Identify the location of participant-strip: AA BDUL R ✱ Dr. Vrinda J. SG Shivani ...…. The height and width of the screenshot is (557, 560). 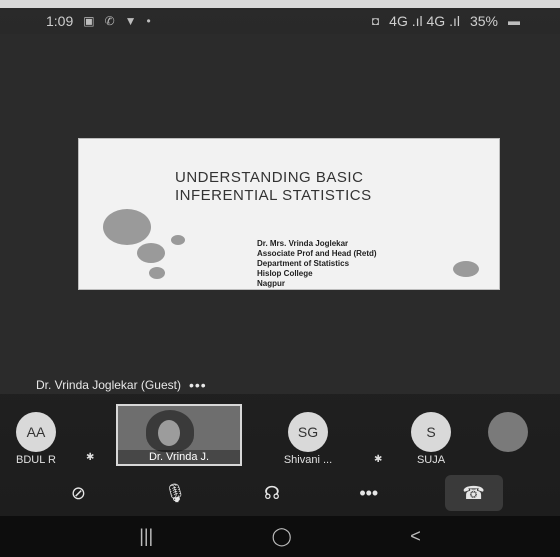
(280, 436).